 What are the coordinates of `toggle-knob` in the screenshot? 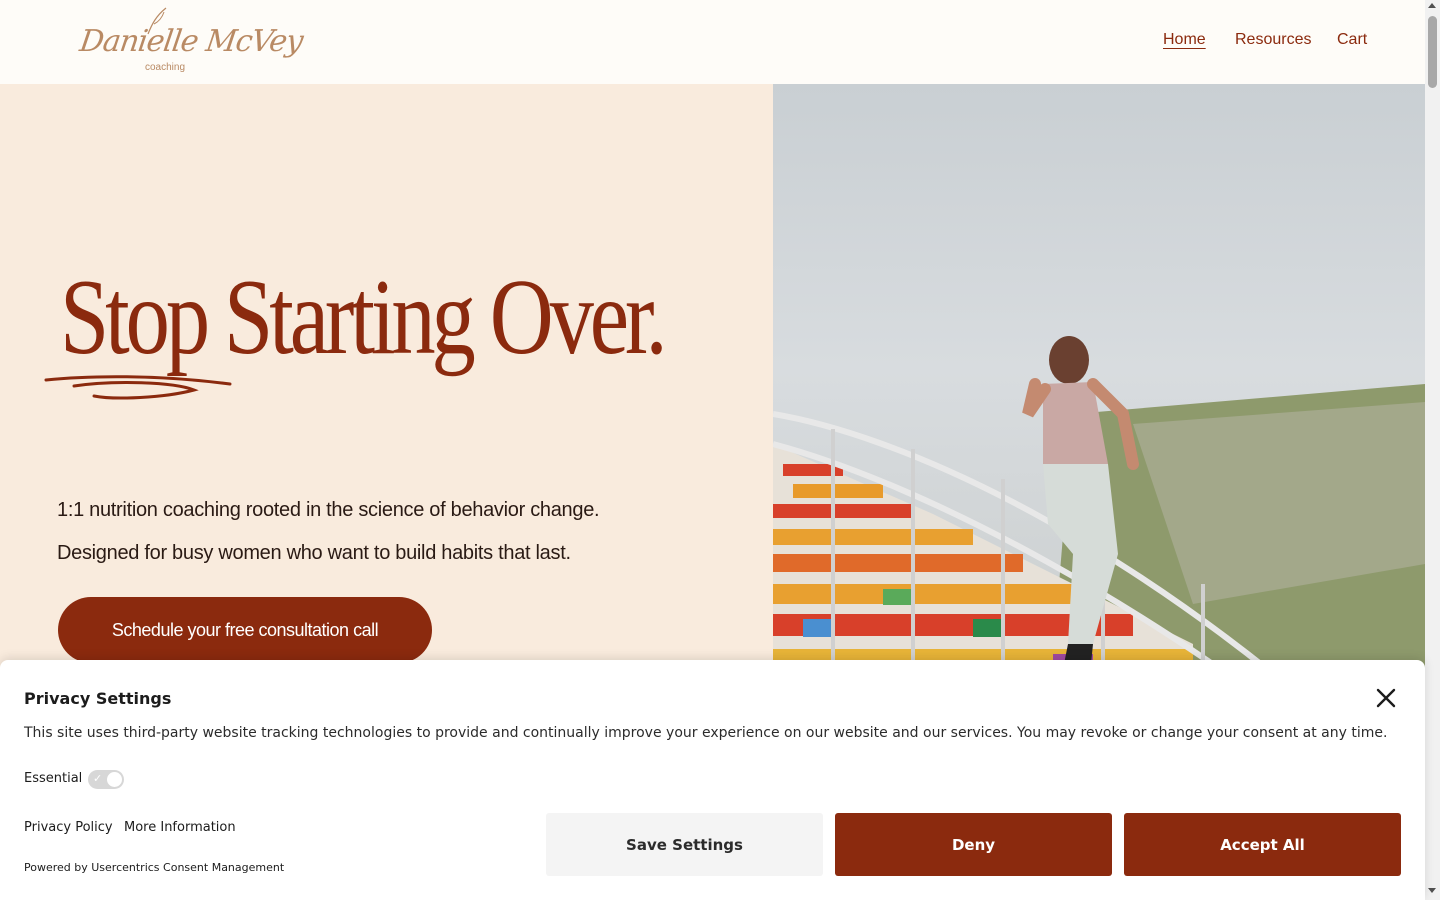 It's located at (114, 779).